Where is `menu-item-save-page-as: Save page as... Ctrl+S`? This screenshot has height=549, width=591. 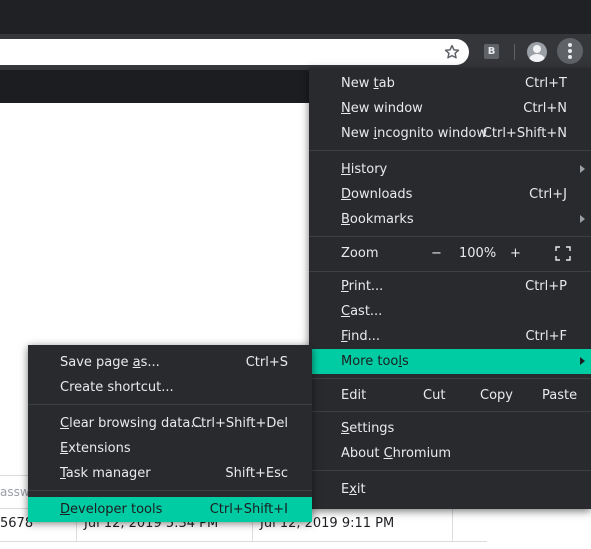
menu-item-save-page-as: Save page as... Ctrl+S is located at coordinates (170, 362).